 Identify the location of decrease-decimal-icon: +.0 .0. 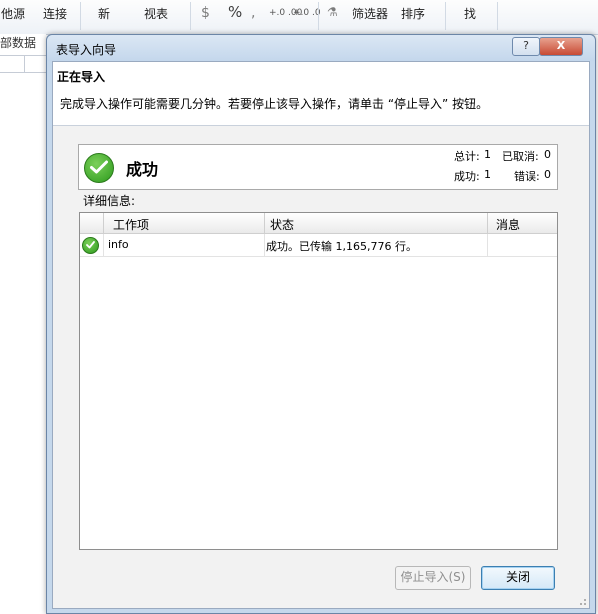
(307, 13).